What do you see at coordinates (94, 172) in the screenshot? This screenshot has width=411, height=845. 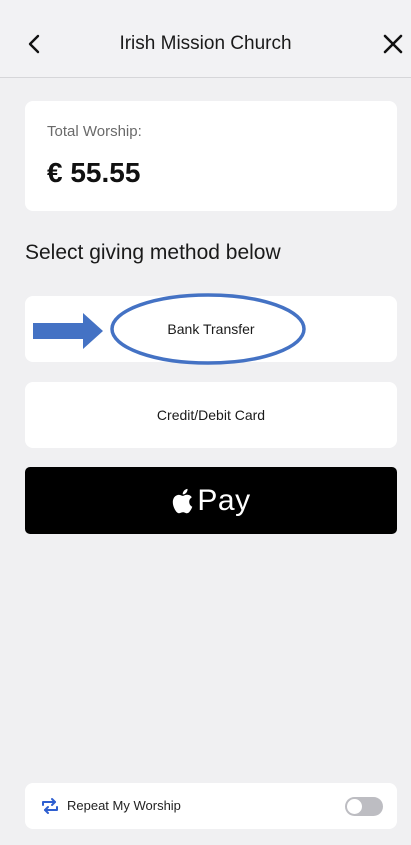 I see `total-worship-amount: € 55.55` at bounding box center [94, 172].